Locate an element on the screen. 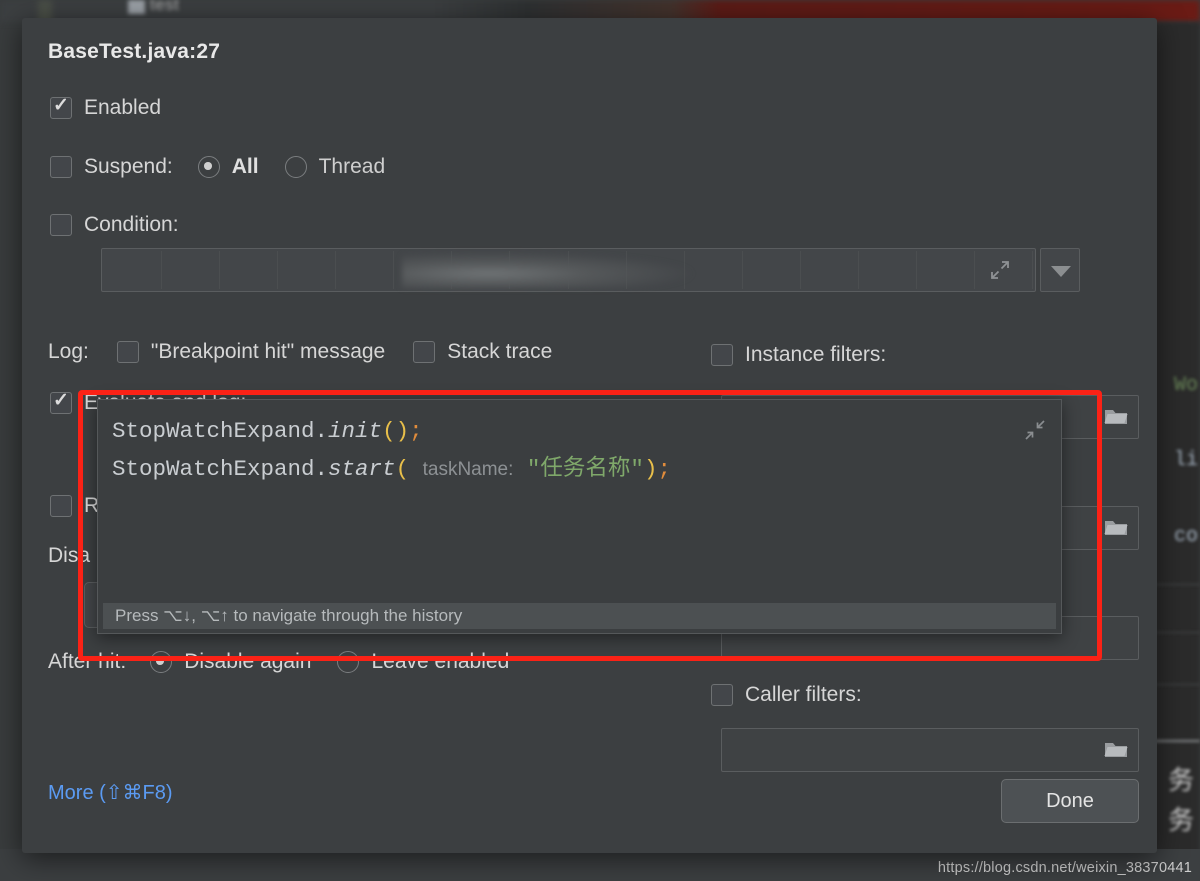  background-fragment-2: co is located at coordinates (1185, 536).